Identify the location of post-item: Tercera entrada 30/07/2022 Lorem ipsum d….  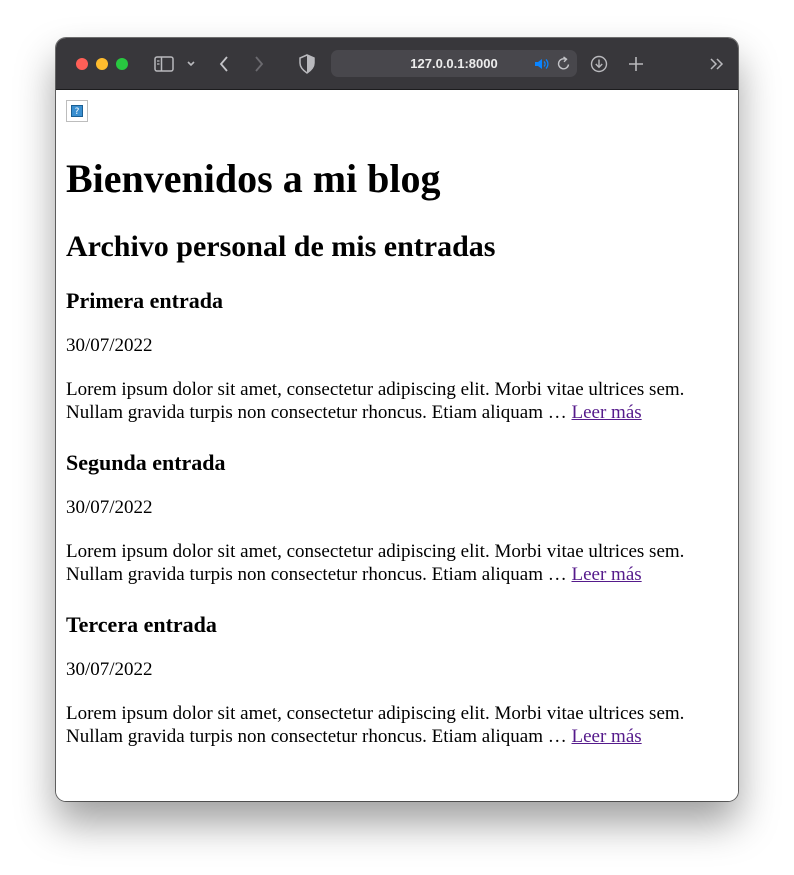
(397, 679).